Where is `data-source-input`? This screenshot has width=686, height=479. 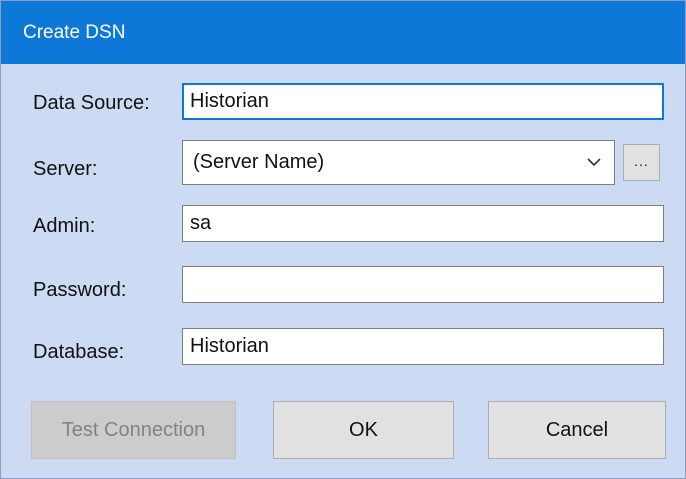 data-source-input is located at coordinates (423, 101).